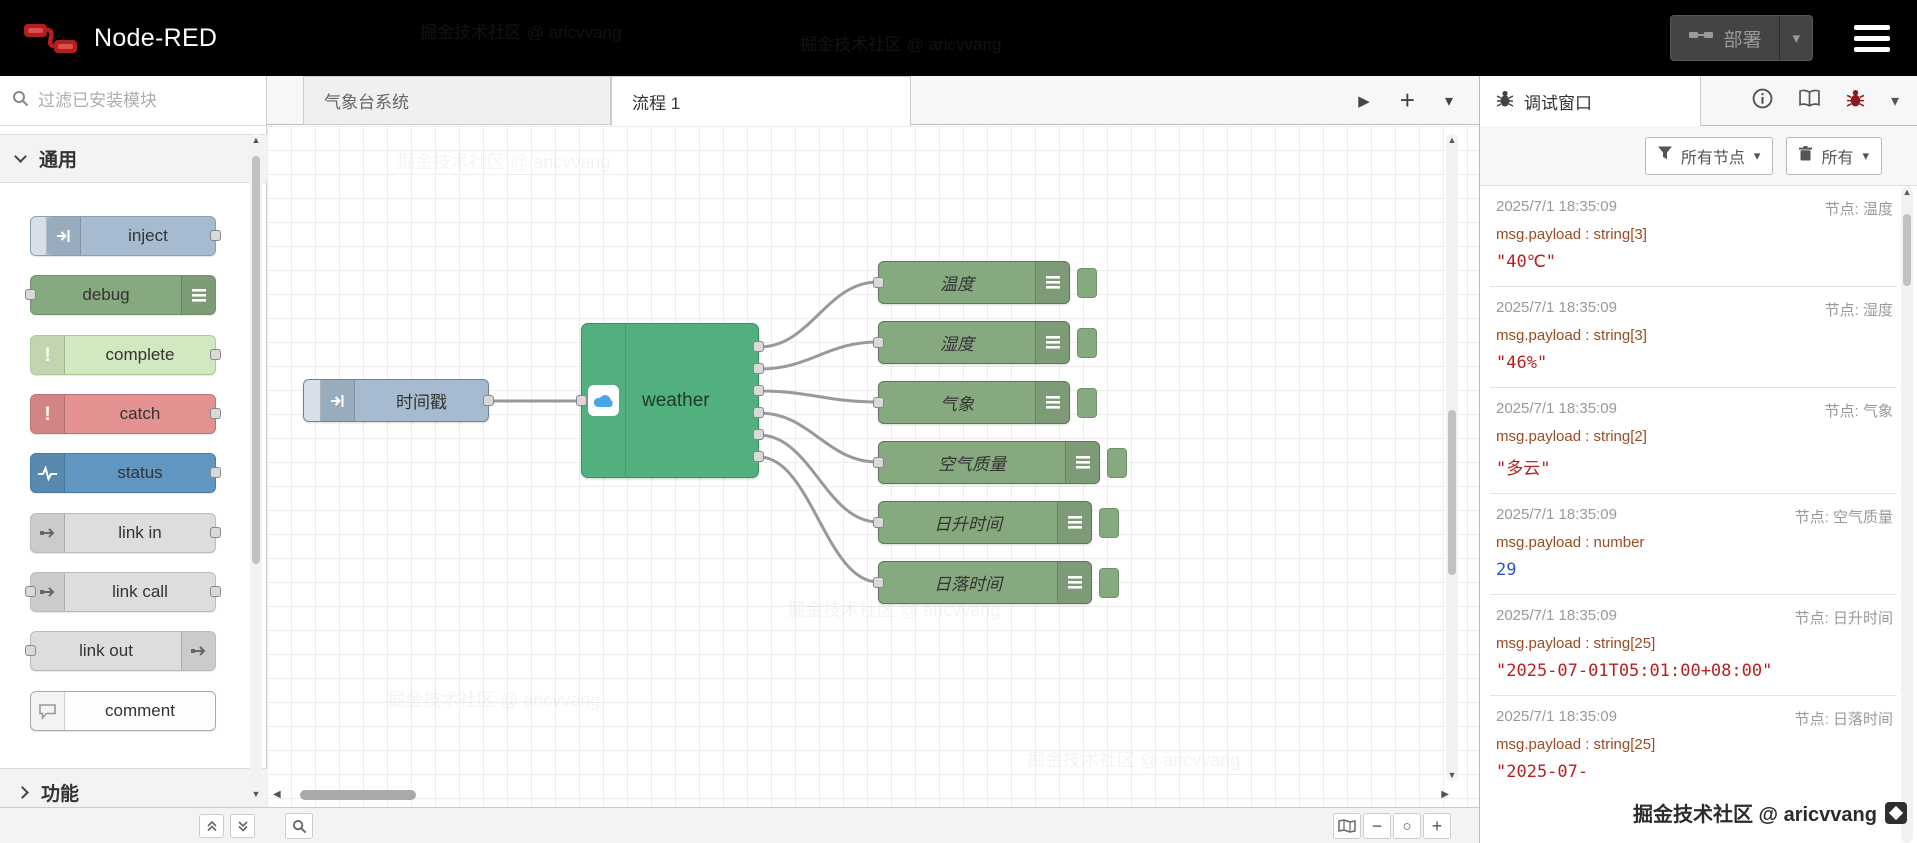  I want to click on flow-node-debug-temperature: 温度, so click(985, 282).